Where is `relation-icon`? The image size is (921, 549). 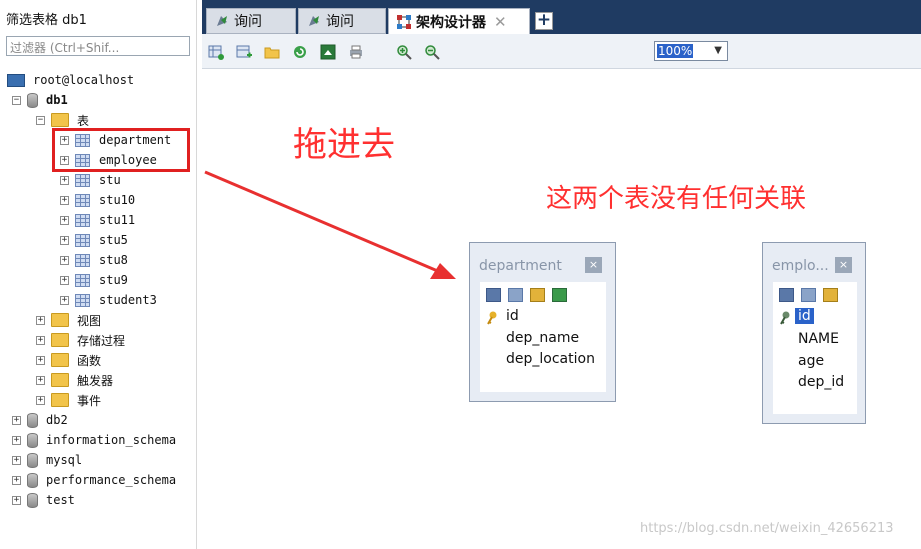
relation-icon is located at coordinates (559, 295).